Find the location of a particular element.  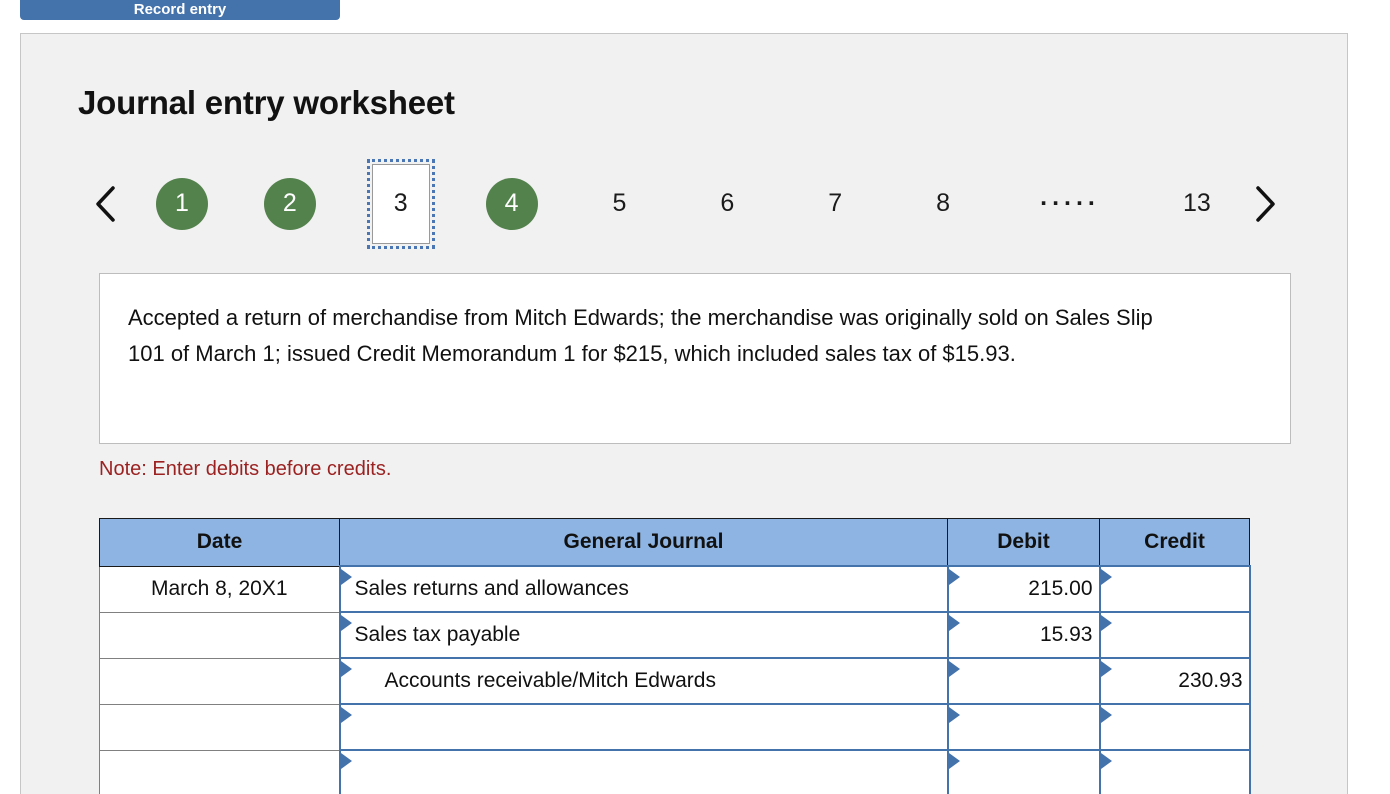

pager-item-1: 1 is located at coordinates (182, 203).